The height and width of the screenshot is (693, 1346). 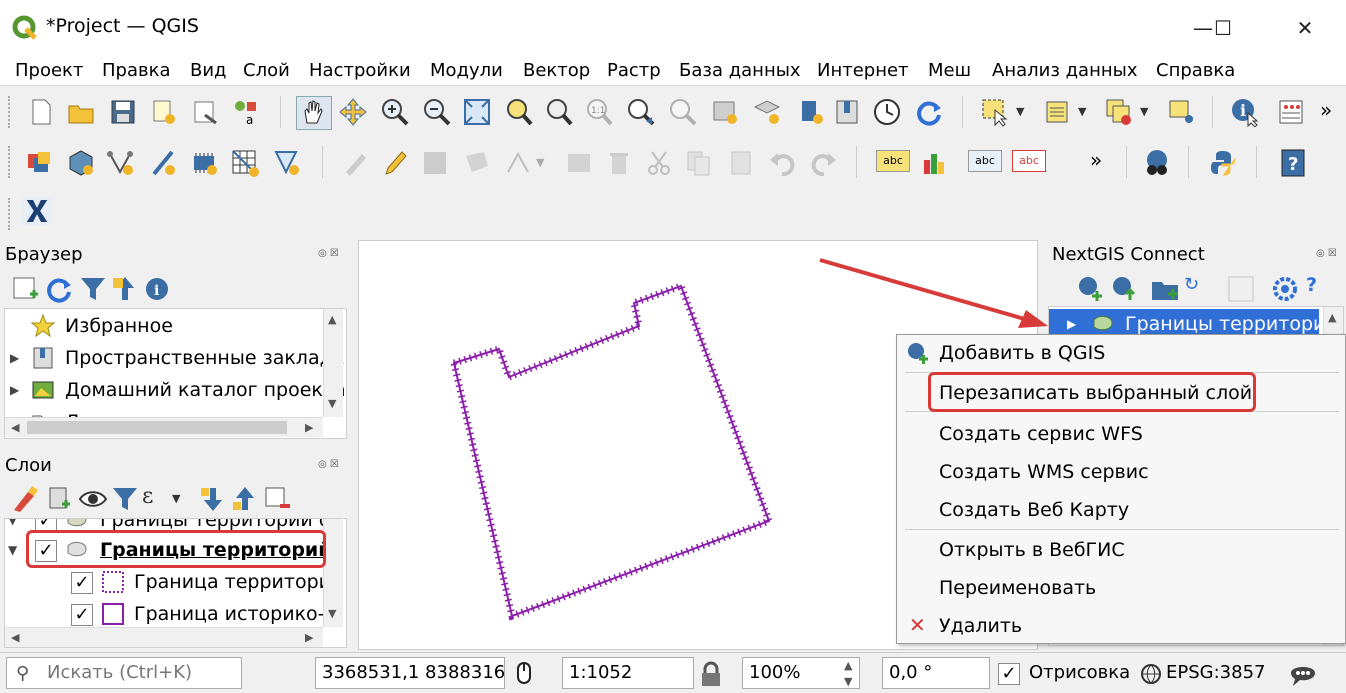 I want to click on layers-panel-float-close-icon: ◎ ☒, so click(x=328, y=464).